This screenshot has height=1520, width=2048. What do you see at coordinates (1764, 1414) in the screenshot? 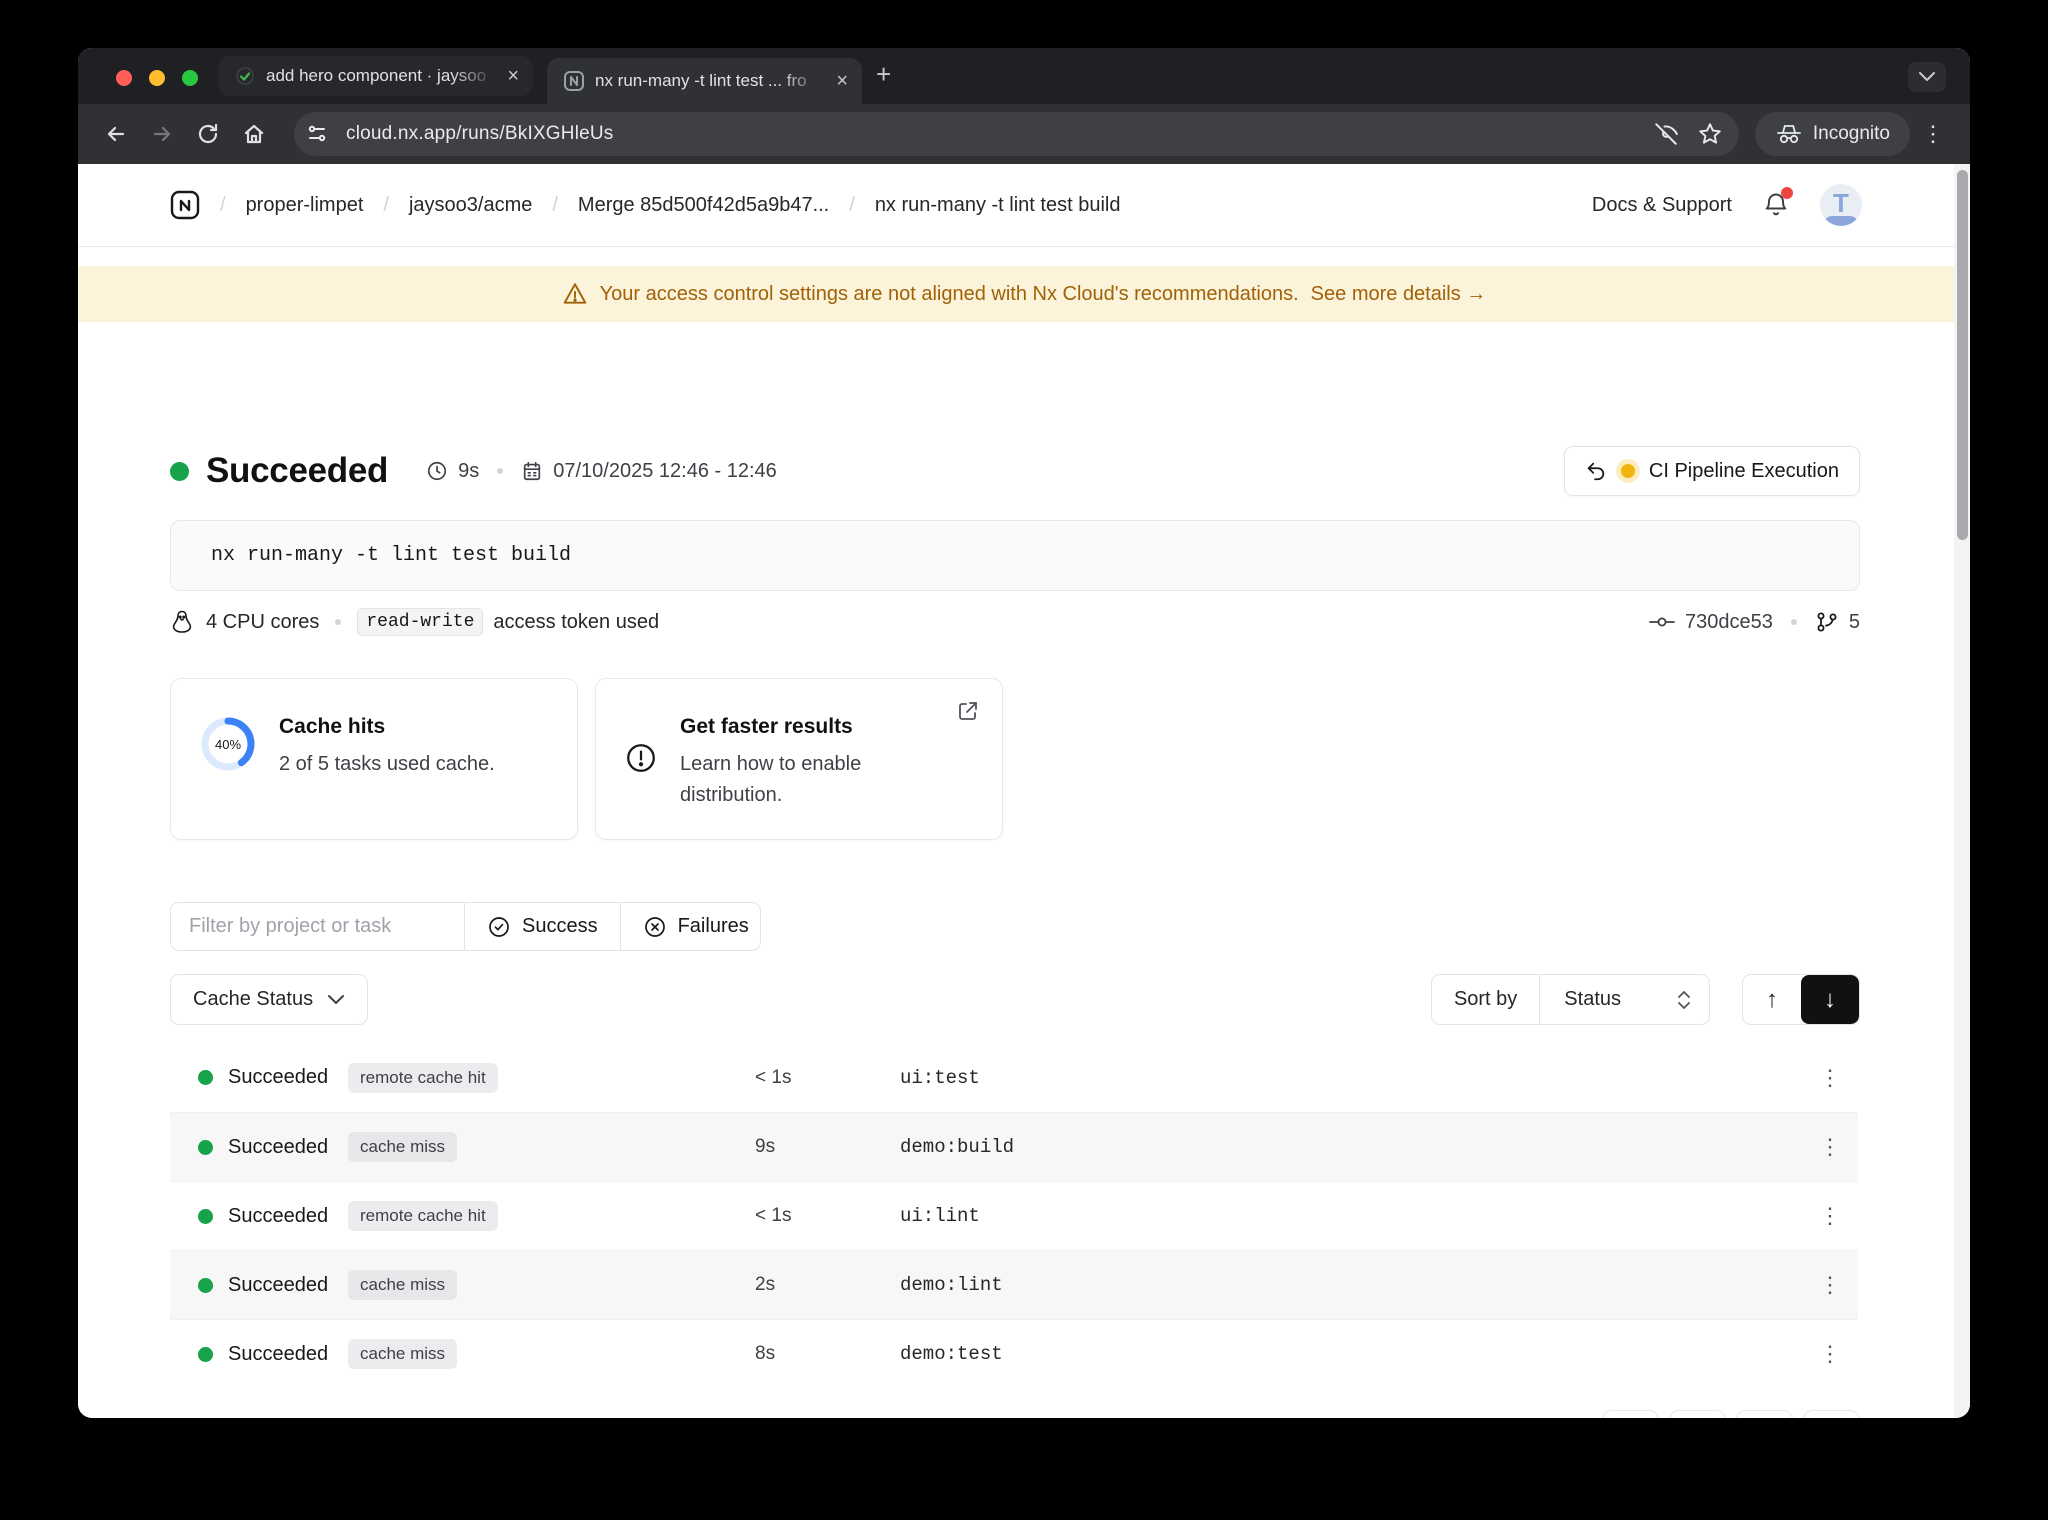
I see `next-page-button: ›` at bounding box center [1764, 1414].